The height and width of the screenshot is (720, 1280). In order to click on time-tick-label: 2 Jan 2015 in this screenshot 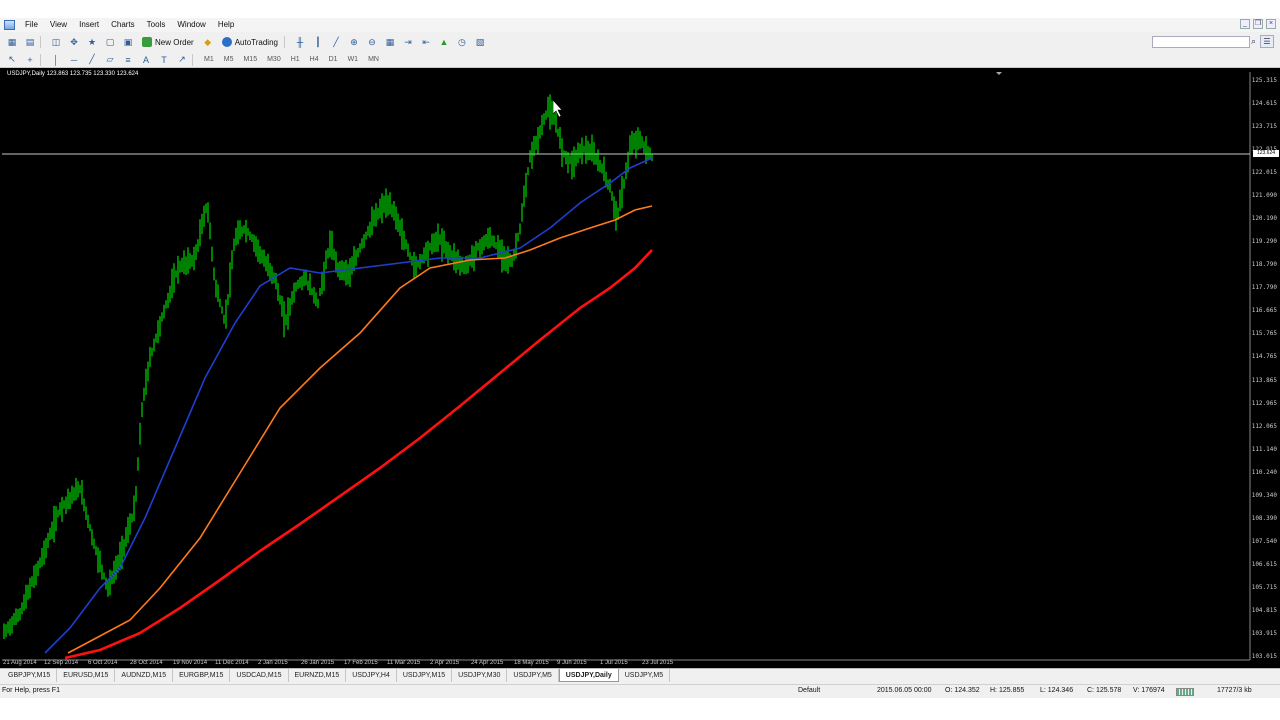, I will do `click(273, 663)`.